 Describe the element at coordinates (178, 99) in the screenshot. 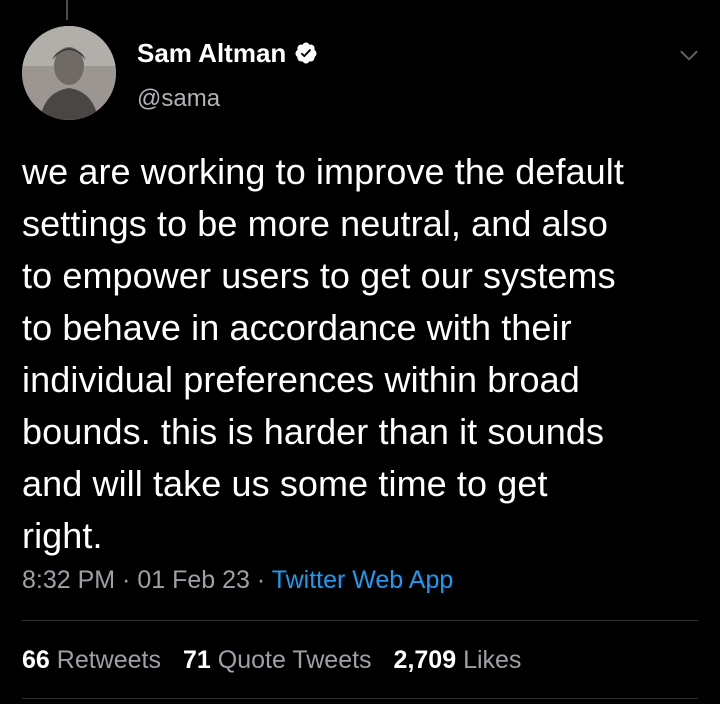

I see `user-handle: @sama` at that location.